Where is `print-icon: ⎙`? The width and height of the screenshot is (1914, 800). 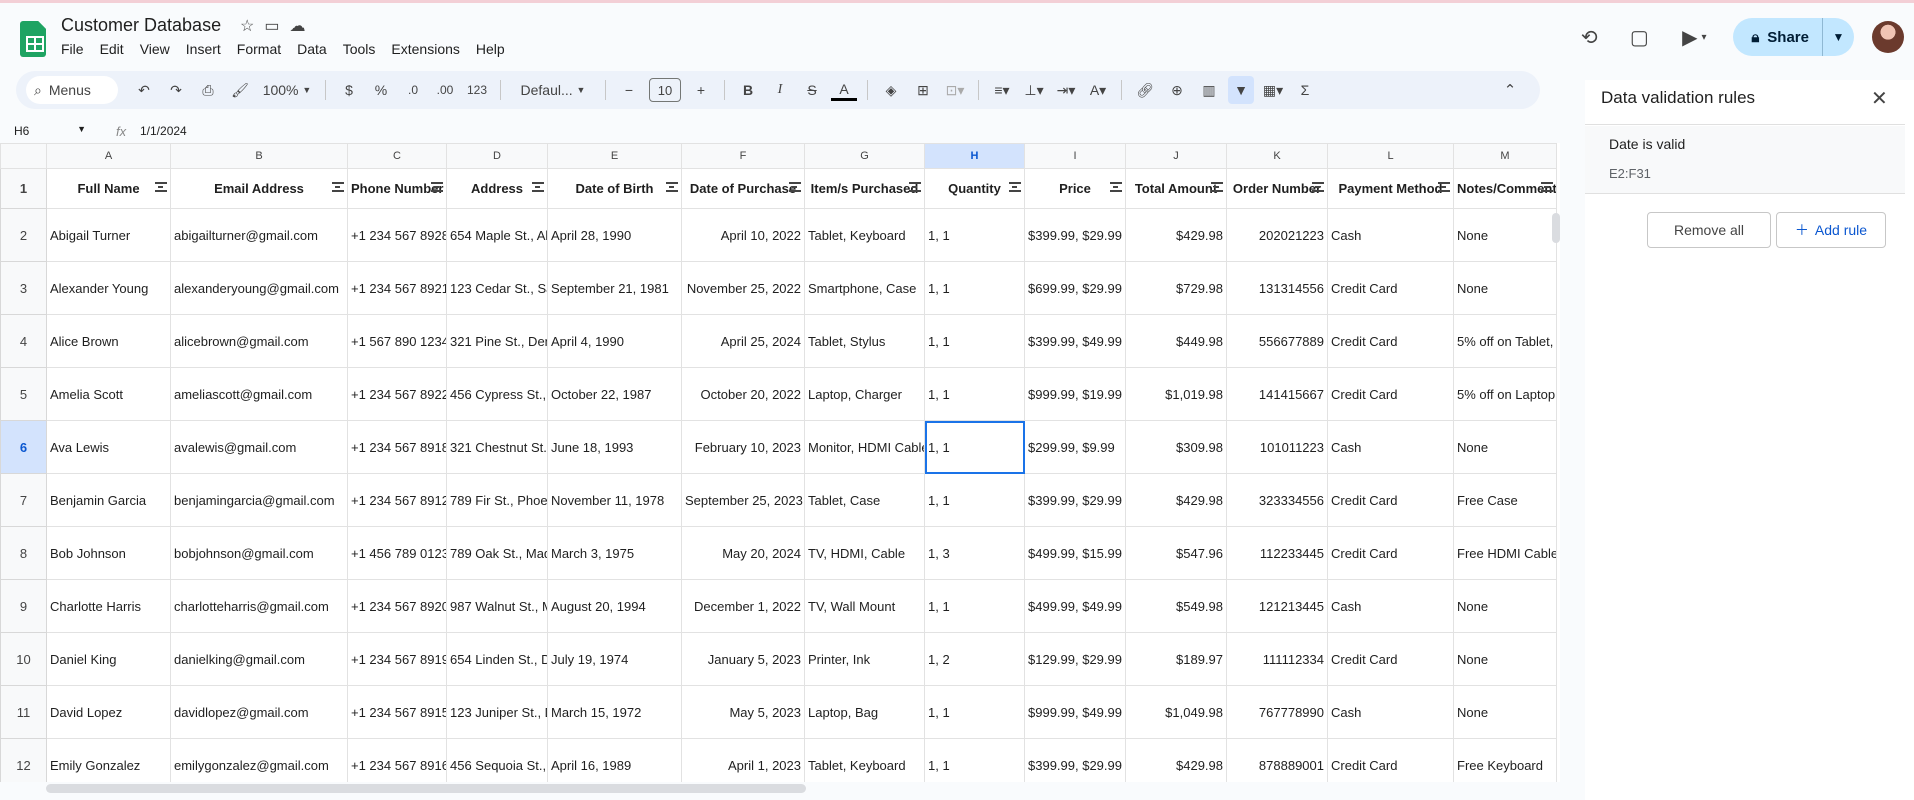
print-icon: ⎙ is located at coordinates (208, 90).